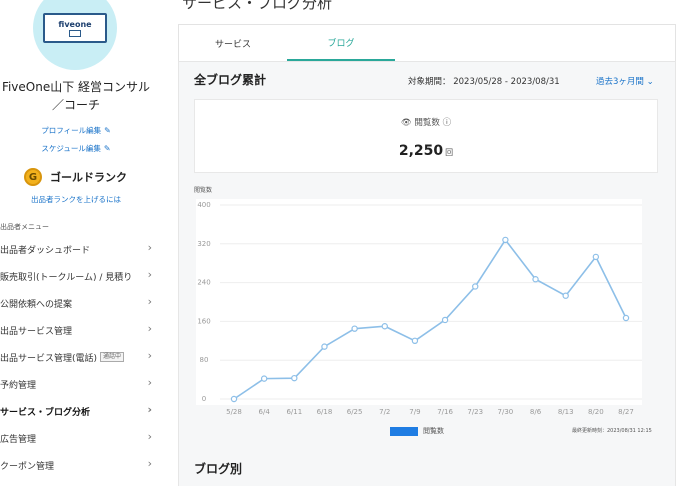 This screenshot has width=685, height=486. I want to click on tab-services: サービス, so click(233, 43).